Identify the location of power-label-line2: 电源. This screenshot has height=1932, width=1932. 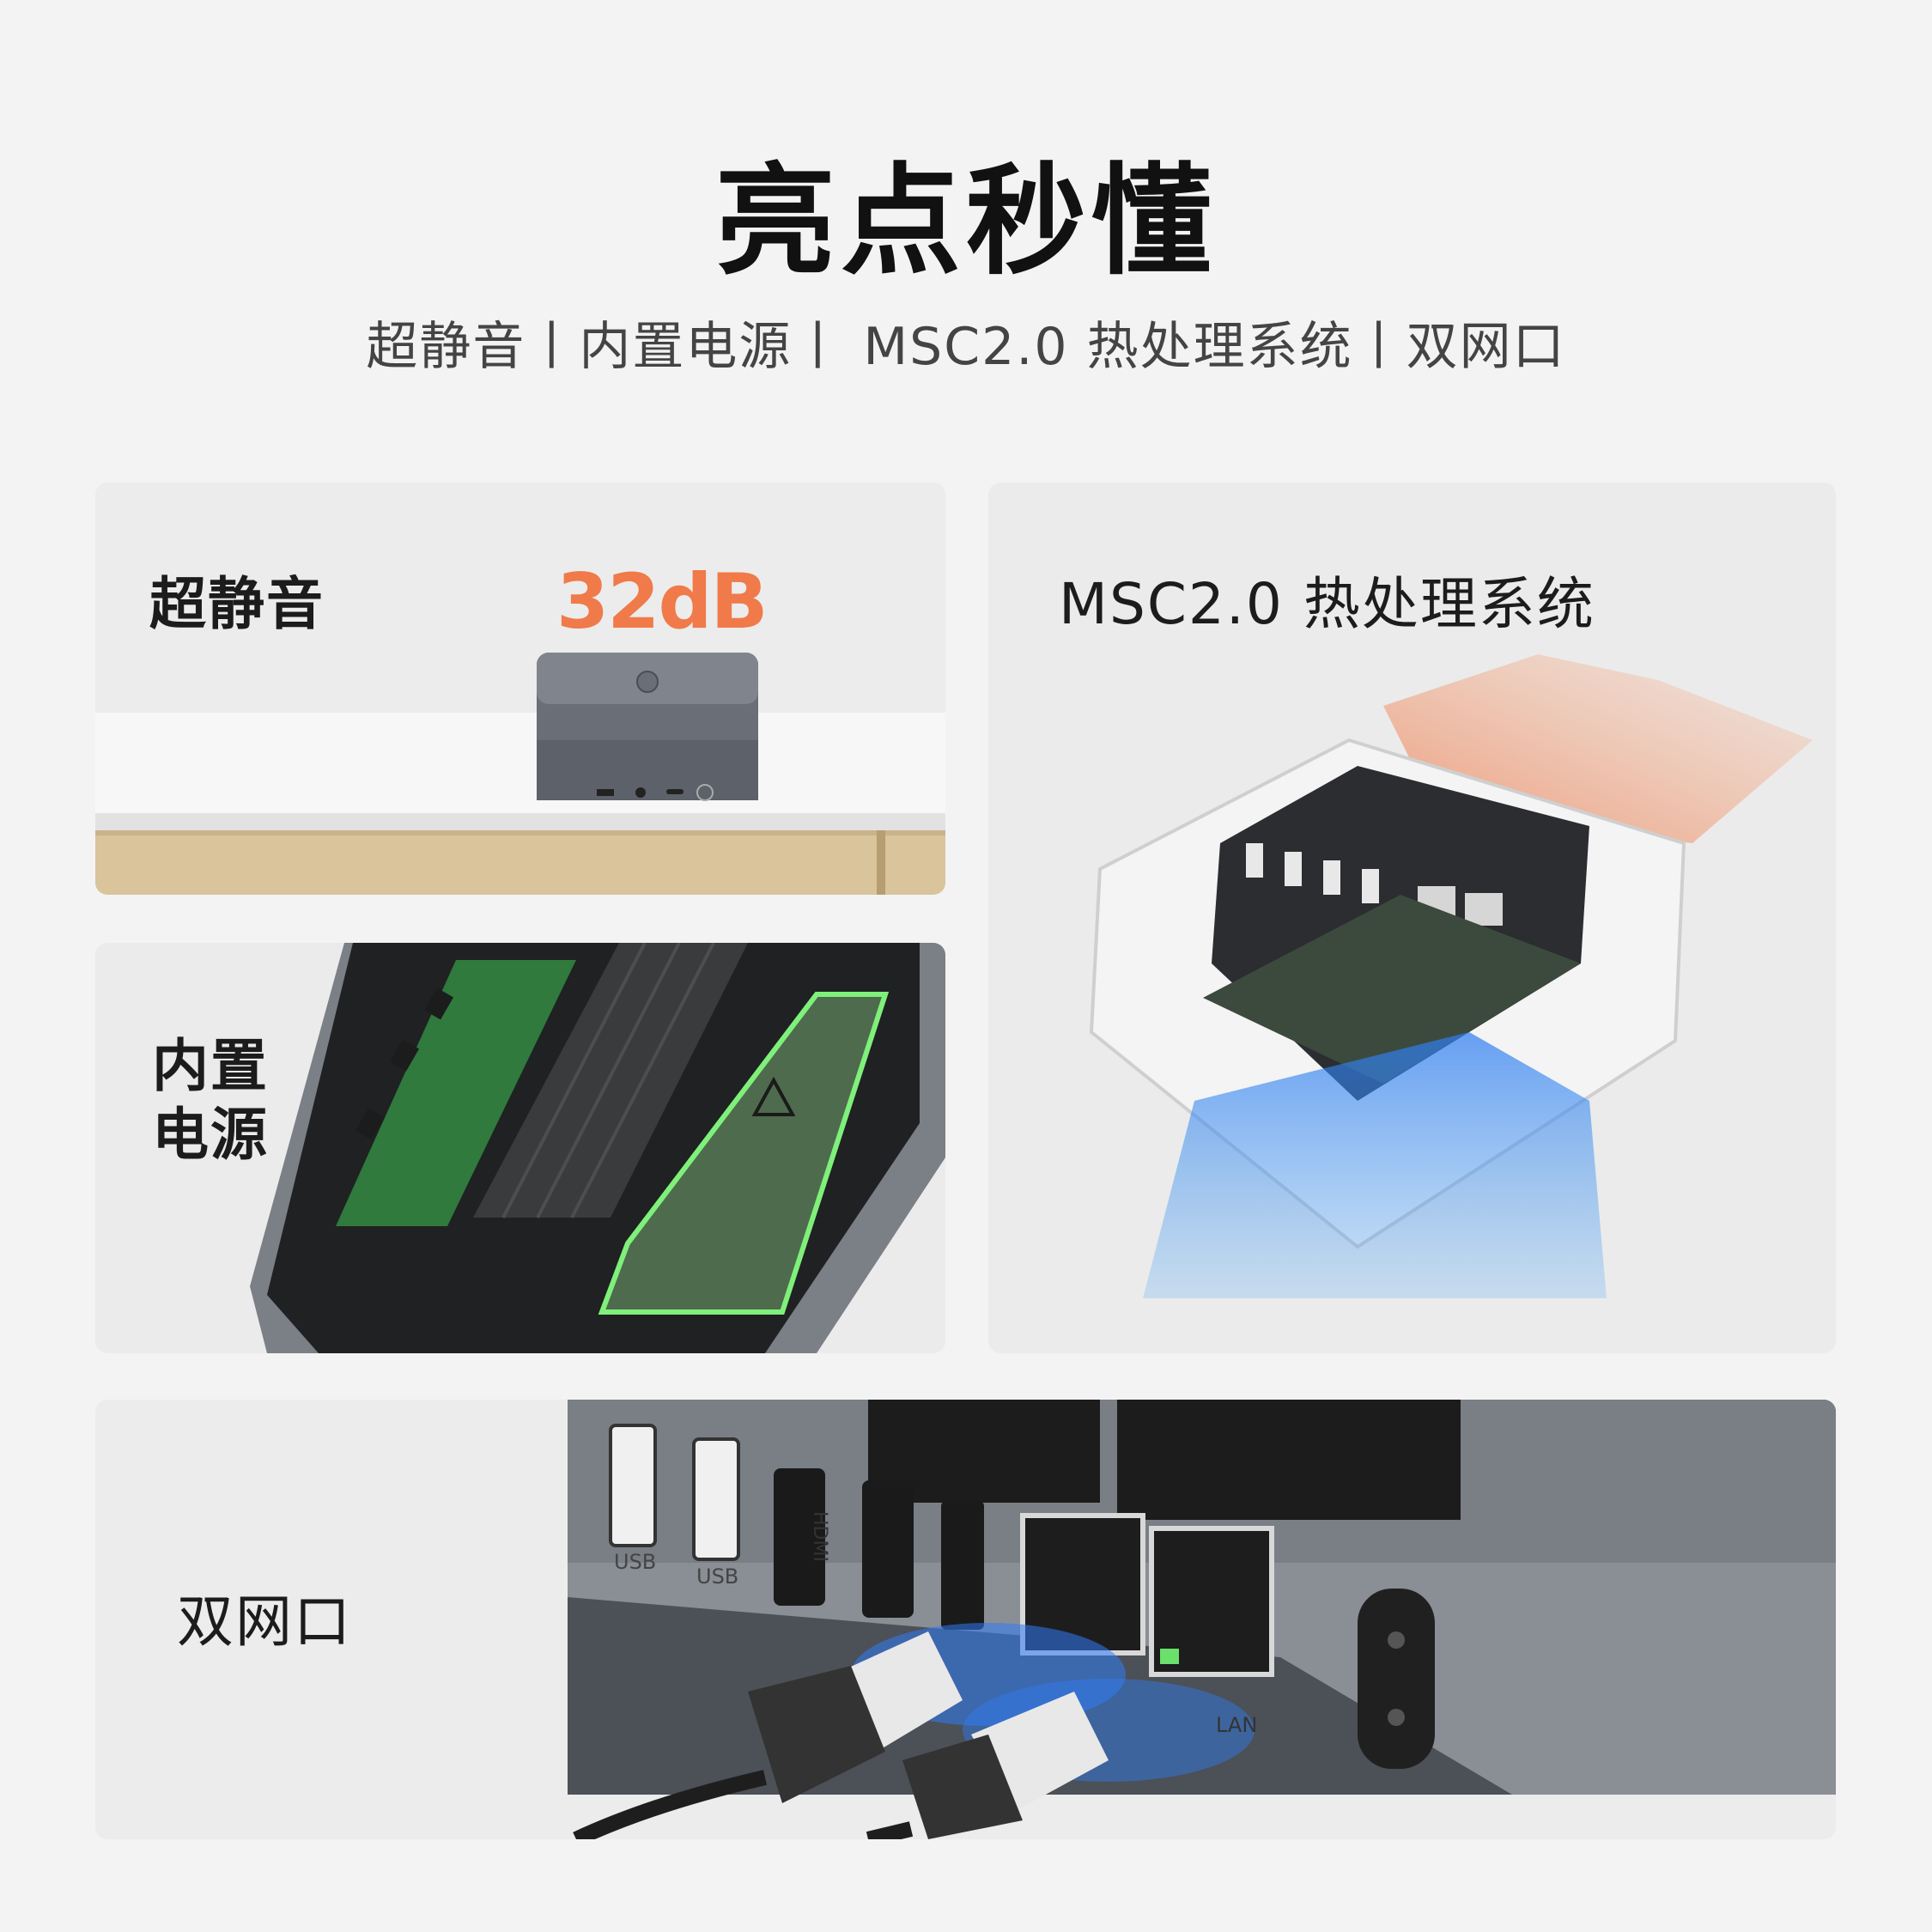
(210, 1135).